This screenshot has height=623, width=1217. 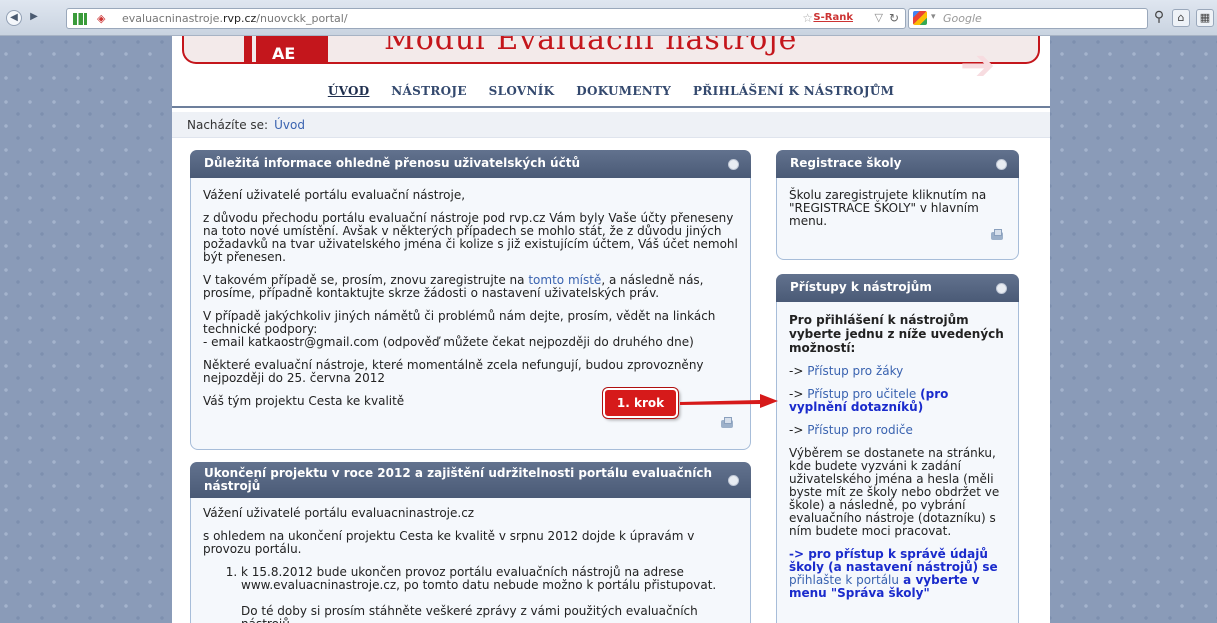 I want to click on search-dropdown-icon: ▾, so click(x=933, y=17).